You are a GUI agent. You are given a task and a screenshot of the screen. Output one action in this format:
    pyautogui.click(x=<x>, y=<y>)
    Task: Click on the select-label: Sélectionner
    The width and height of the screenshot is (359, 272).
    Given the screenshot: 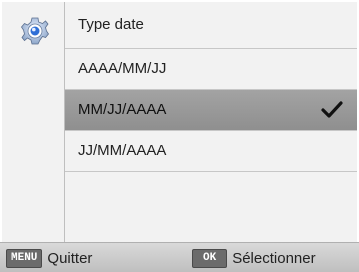 What is the action you would take?
    pyautogui.click(x=274, y=258)
    